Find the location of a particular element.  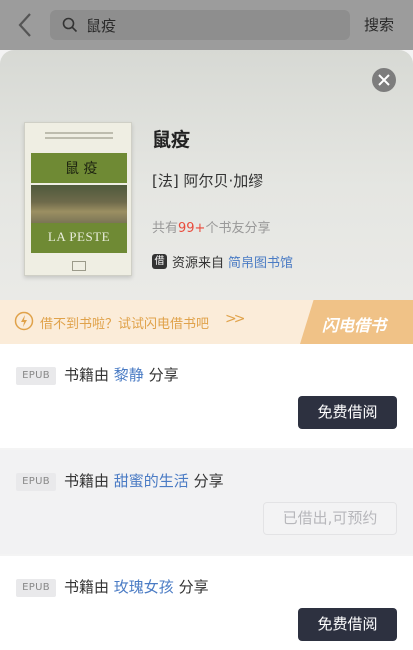

sharer-name: 黎静 is located at coordinates (128, 375).